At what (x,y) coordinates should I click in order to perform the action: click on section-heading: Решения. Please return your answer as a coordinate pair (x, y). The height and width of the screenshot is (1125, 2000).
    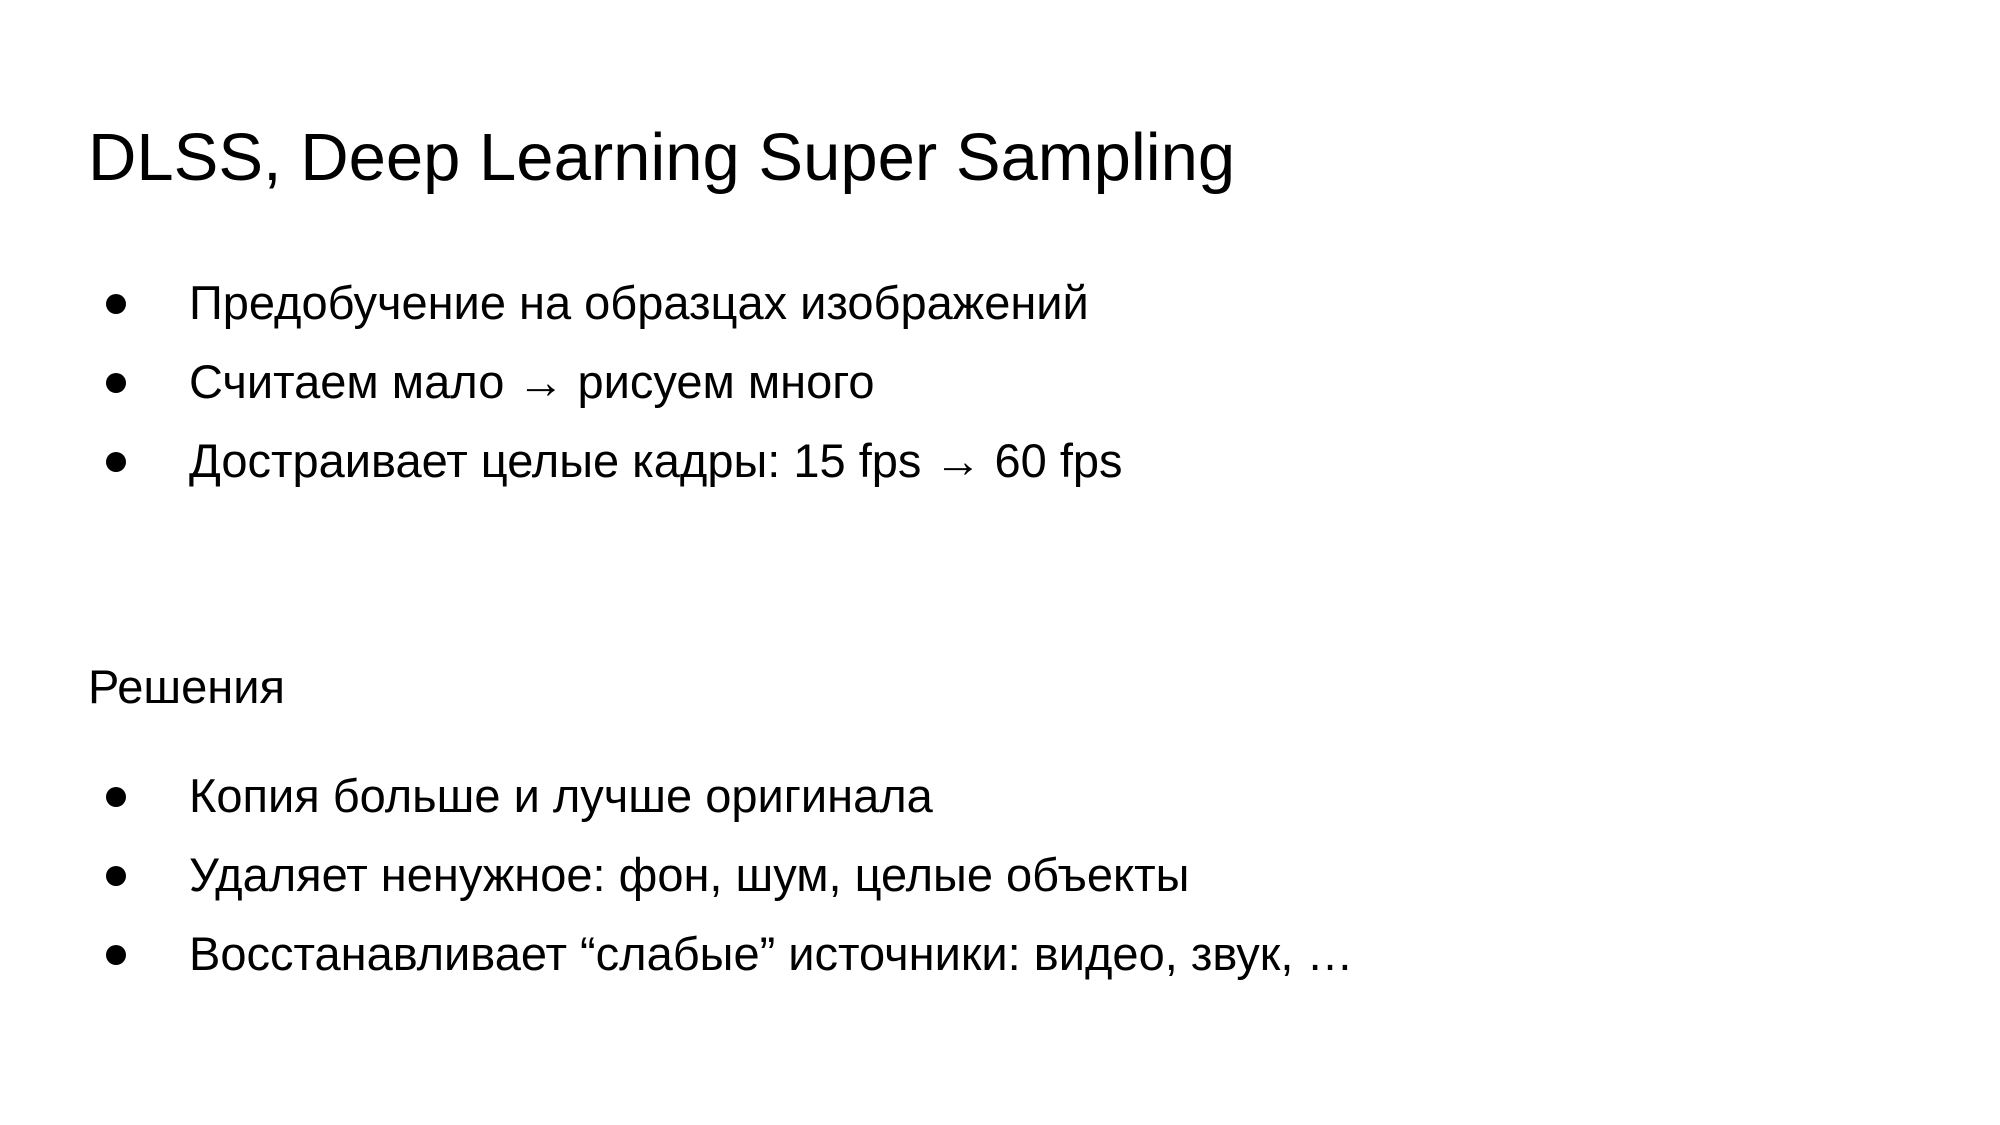
    Looking at the image, I should click on (186, 686).